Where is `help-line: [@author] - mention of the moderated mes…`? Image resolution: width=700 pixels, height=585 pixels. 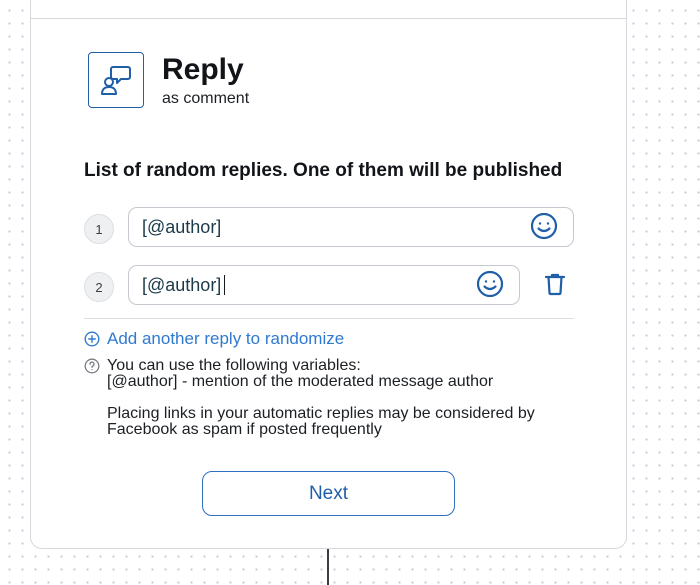 help-line: [@author] - mention of the moderated mes… is located at coordinates (300, 381).